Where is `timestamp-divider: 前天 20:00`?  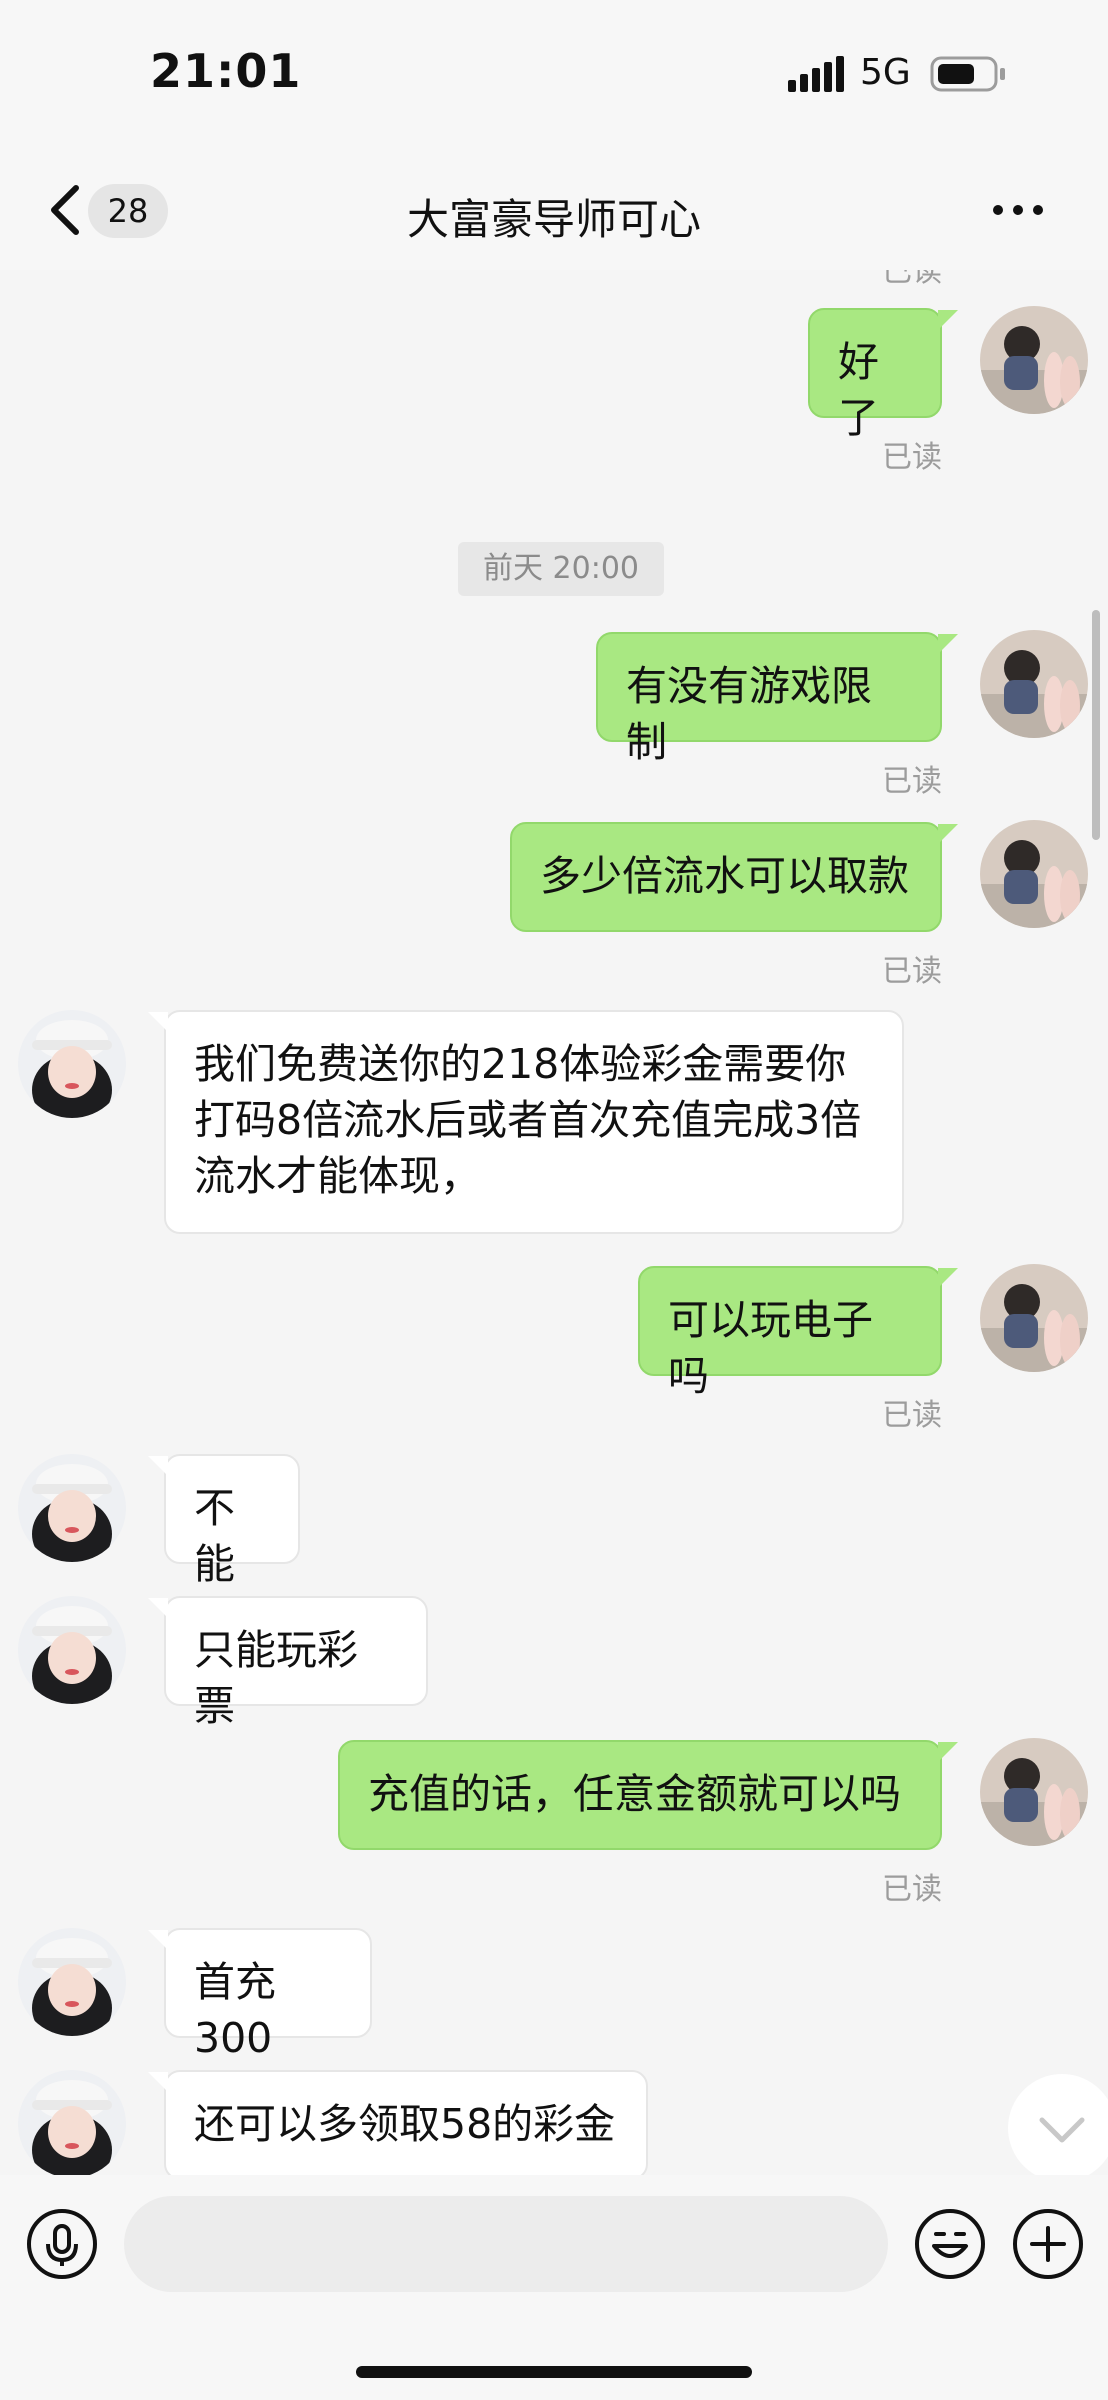 timestamp-divider: 前天 20:00 is located at coordinates (561, 569).